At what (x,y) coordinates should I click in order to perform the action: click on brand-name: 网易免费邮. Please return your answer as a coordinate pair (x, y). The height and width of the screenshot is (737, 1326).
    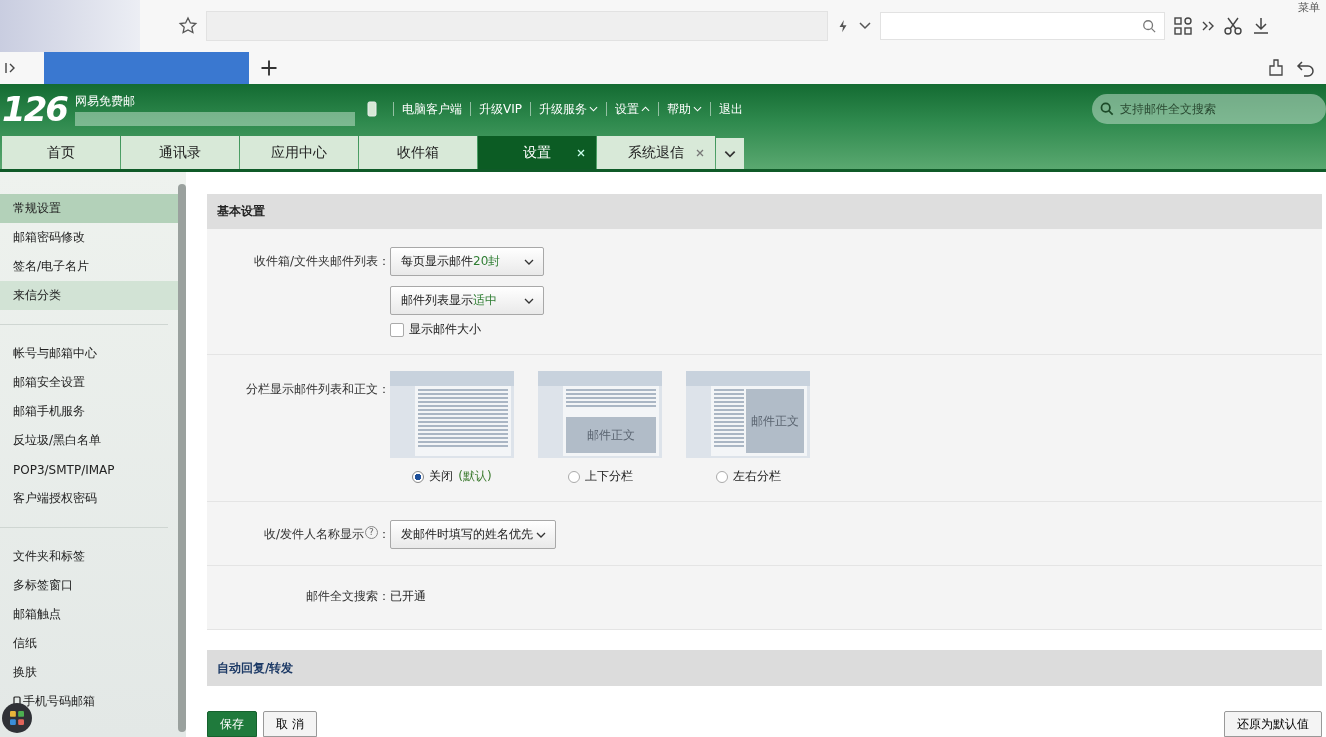
    Looking at the image, I should click on (105, 101).